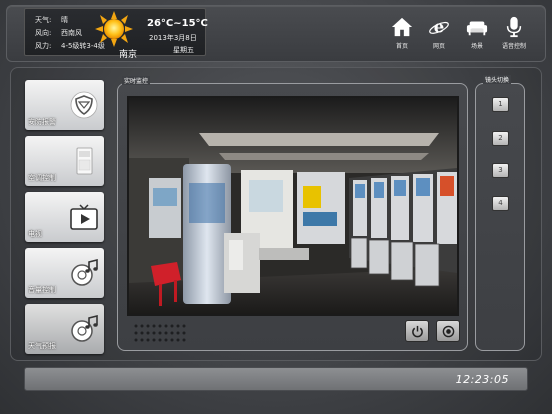 The image size is (552, 414). What do you see at coordinates (64, 20) in the screenshot?
I see `weather-value: 晴` at bounding box center [64, 20].